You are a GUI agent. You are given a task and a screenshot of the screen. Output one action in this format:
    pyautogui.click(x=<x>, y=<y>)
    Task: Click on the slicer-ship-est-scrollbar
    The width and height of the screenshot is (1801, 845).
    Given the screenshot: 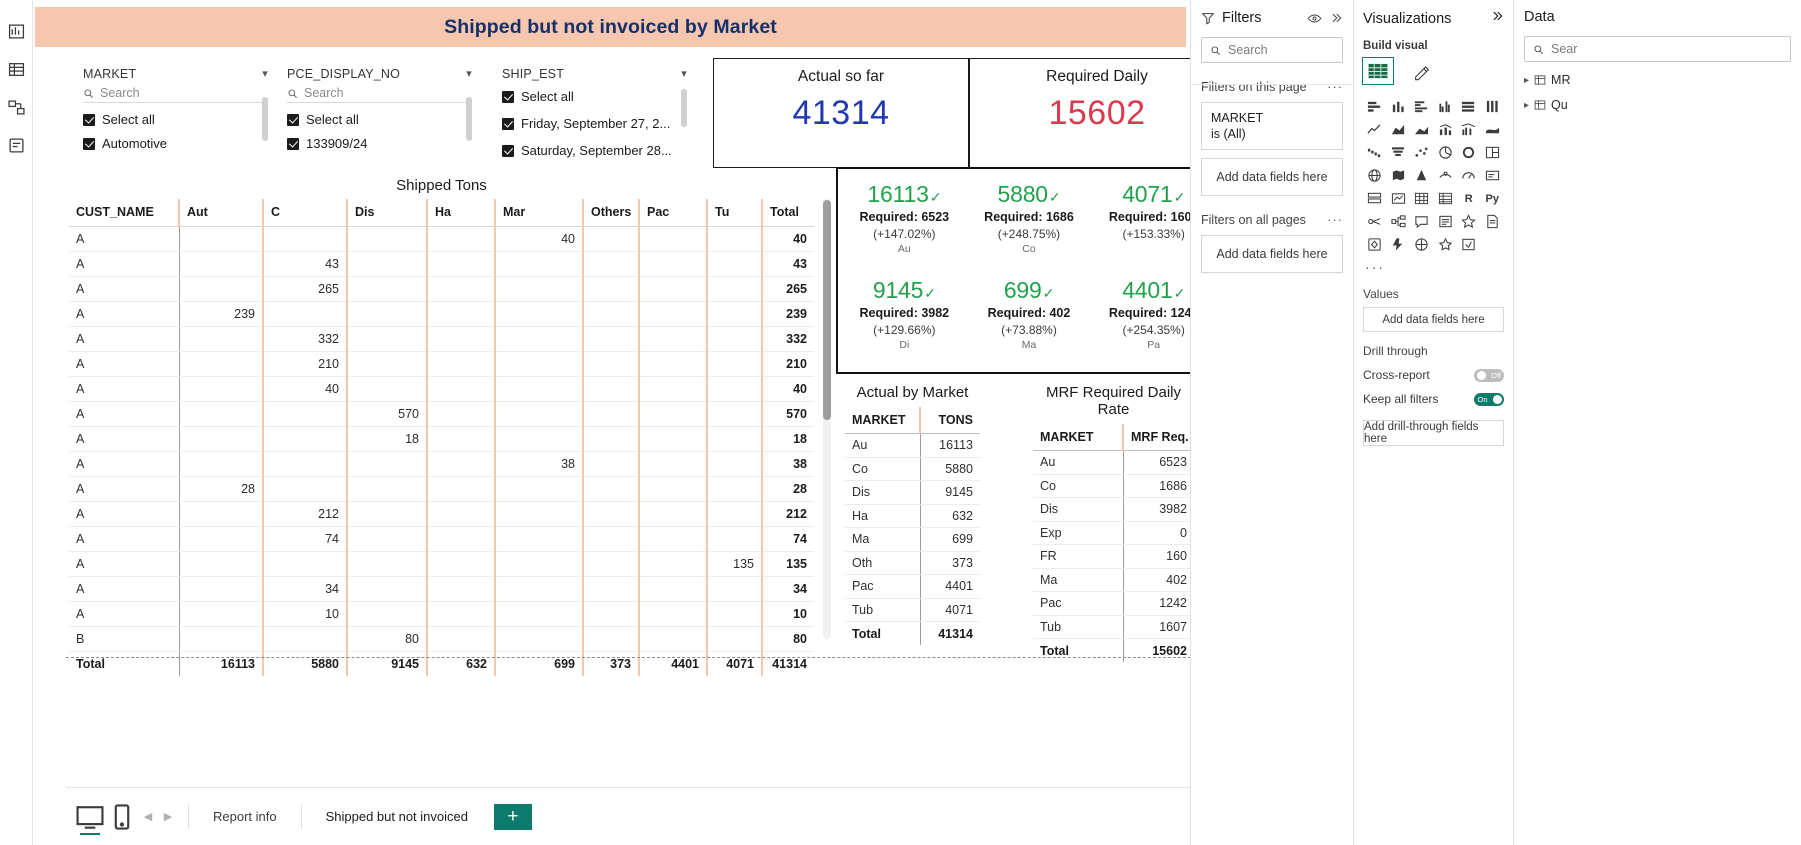 What is the action you would take?
    pyautogui.click(x=684, y=108)
    